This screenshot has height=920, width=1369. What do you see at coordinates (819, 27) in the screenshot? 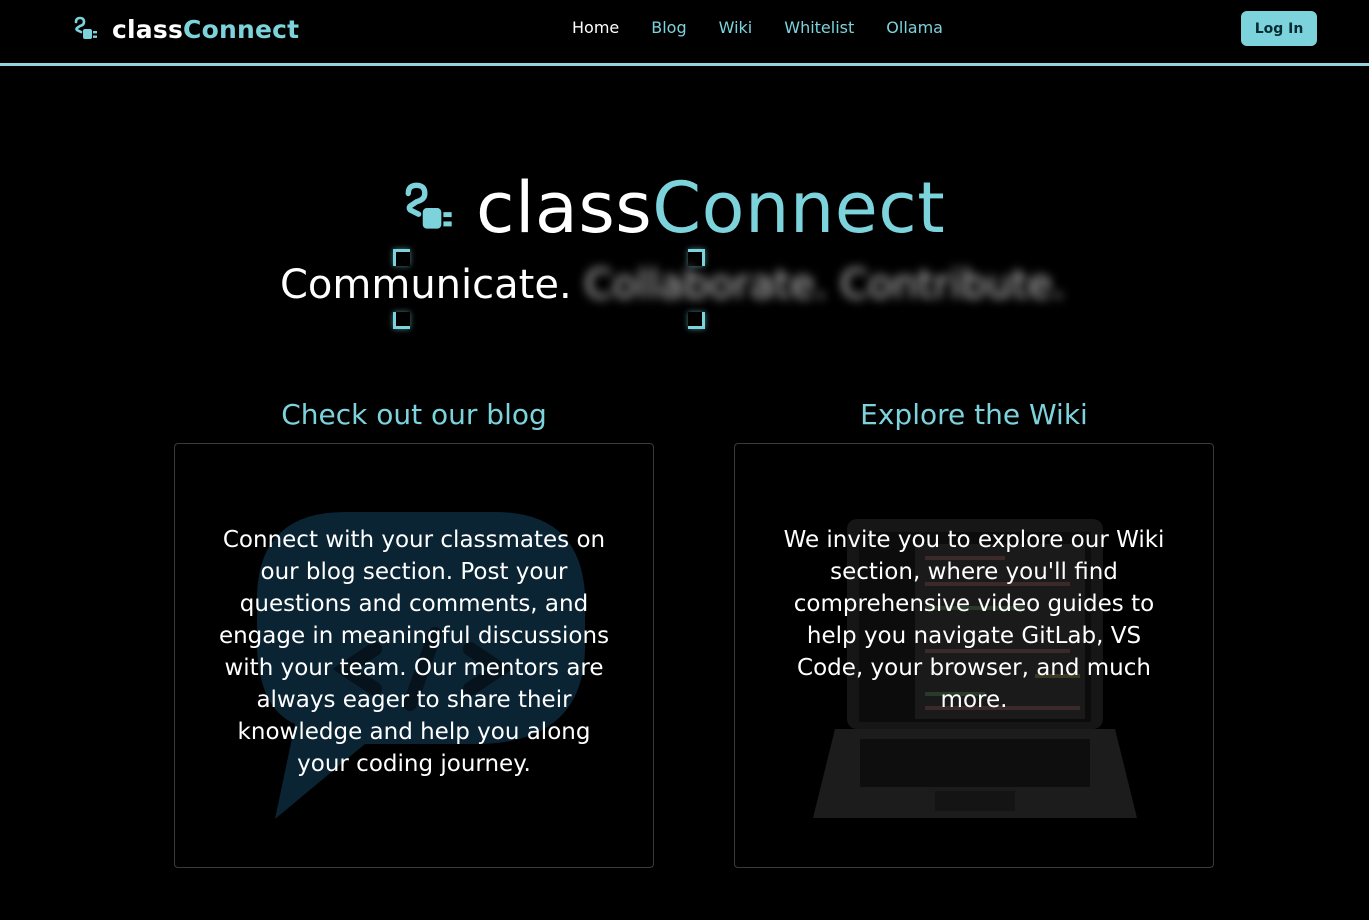
I see `nav-link-whitelist: Whitelist` at bounding box center [819, 27].